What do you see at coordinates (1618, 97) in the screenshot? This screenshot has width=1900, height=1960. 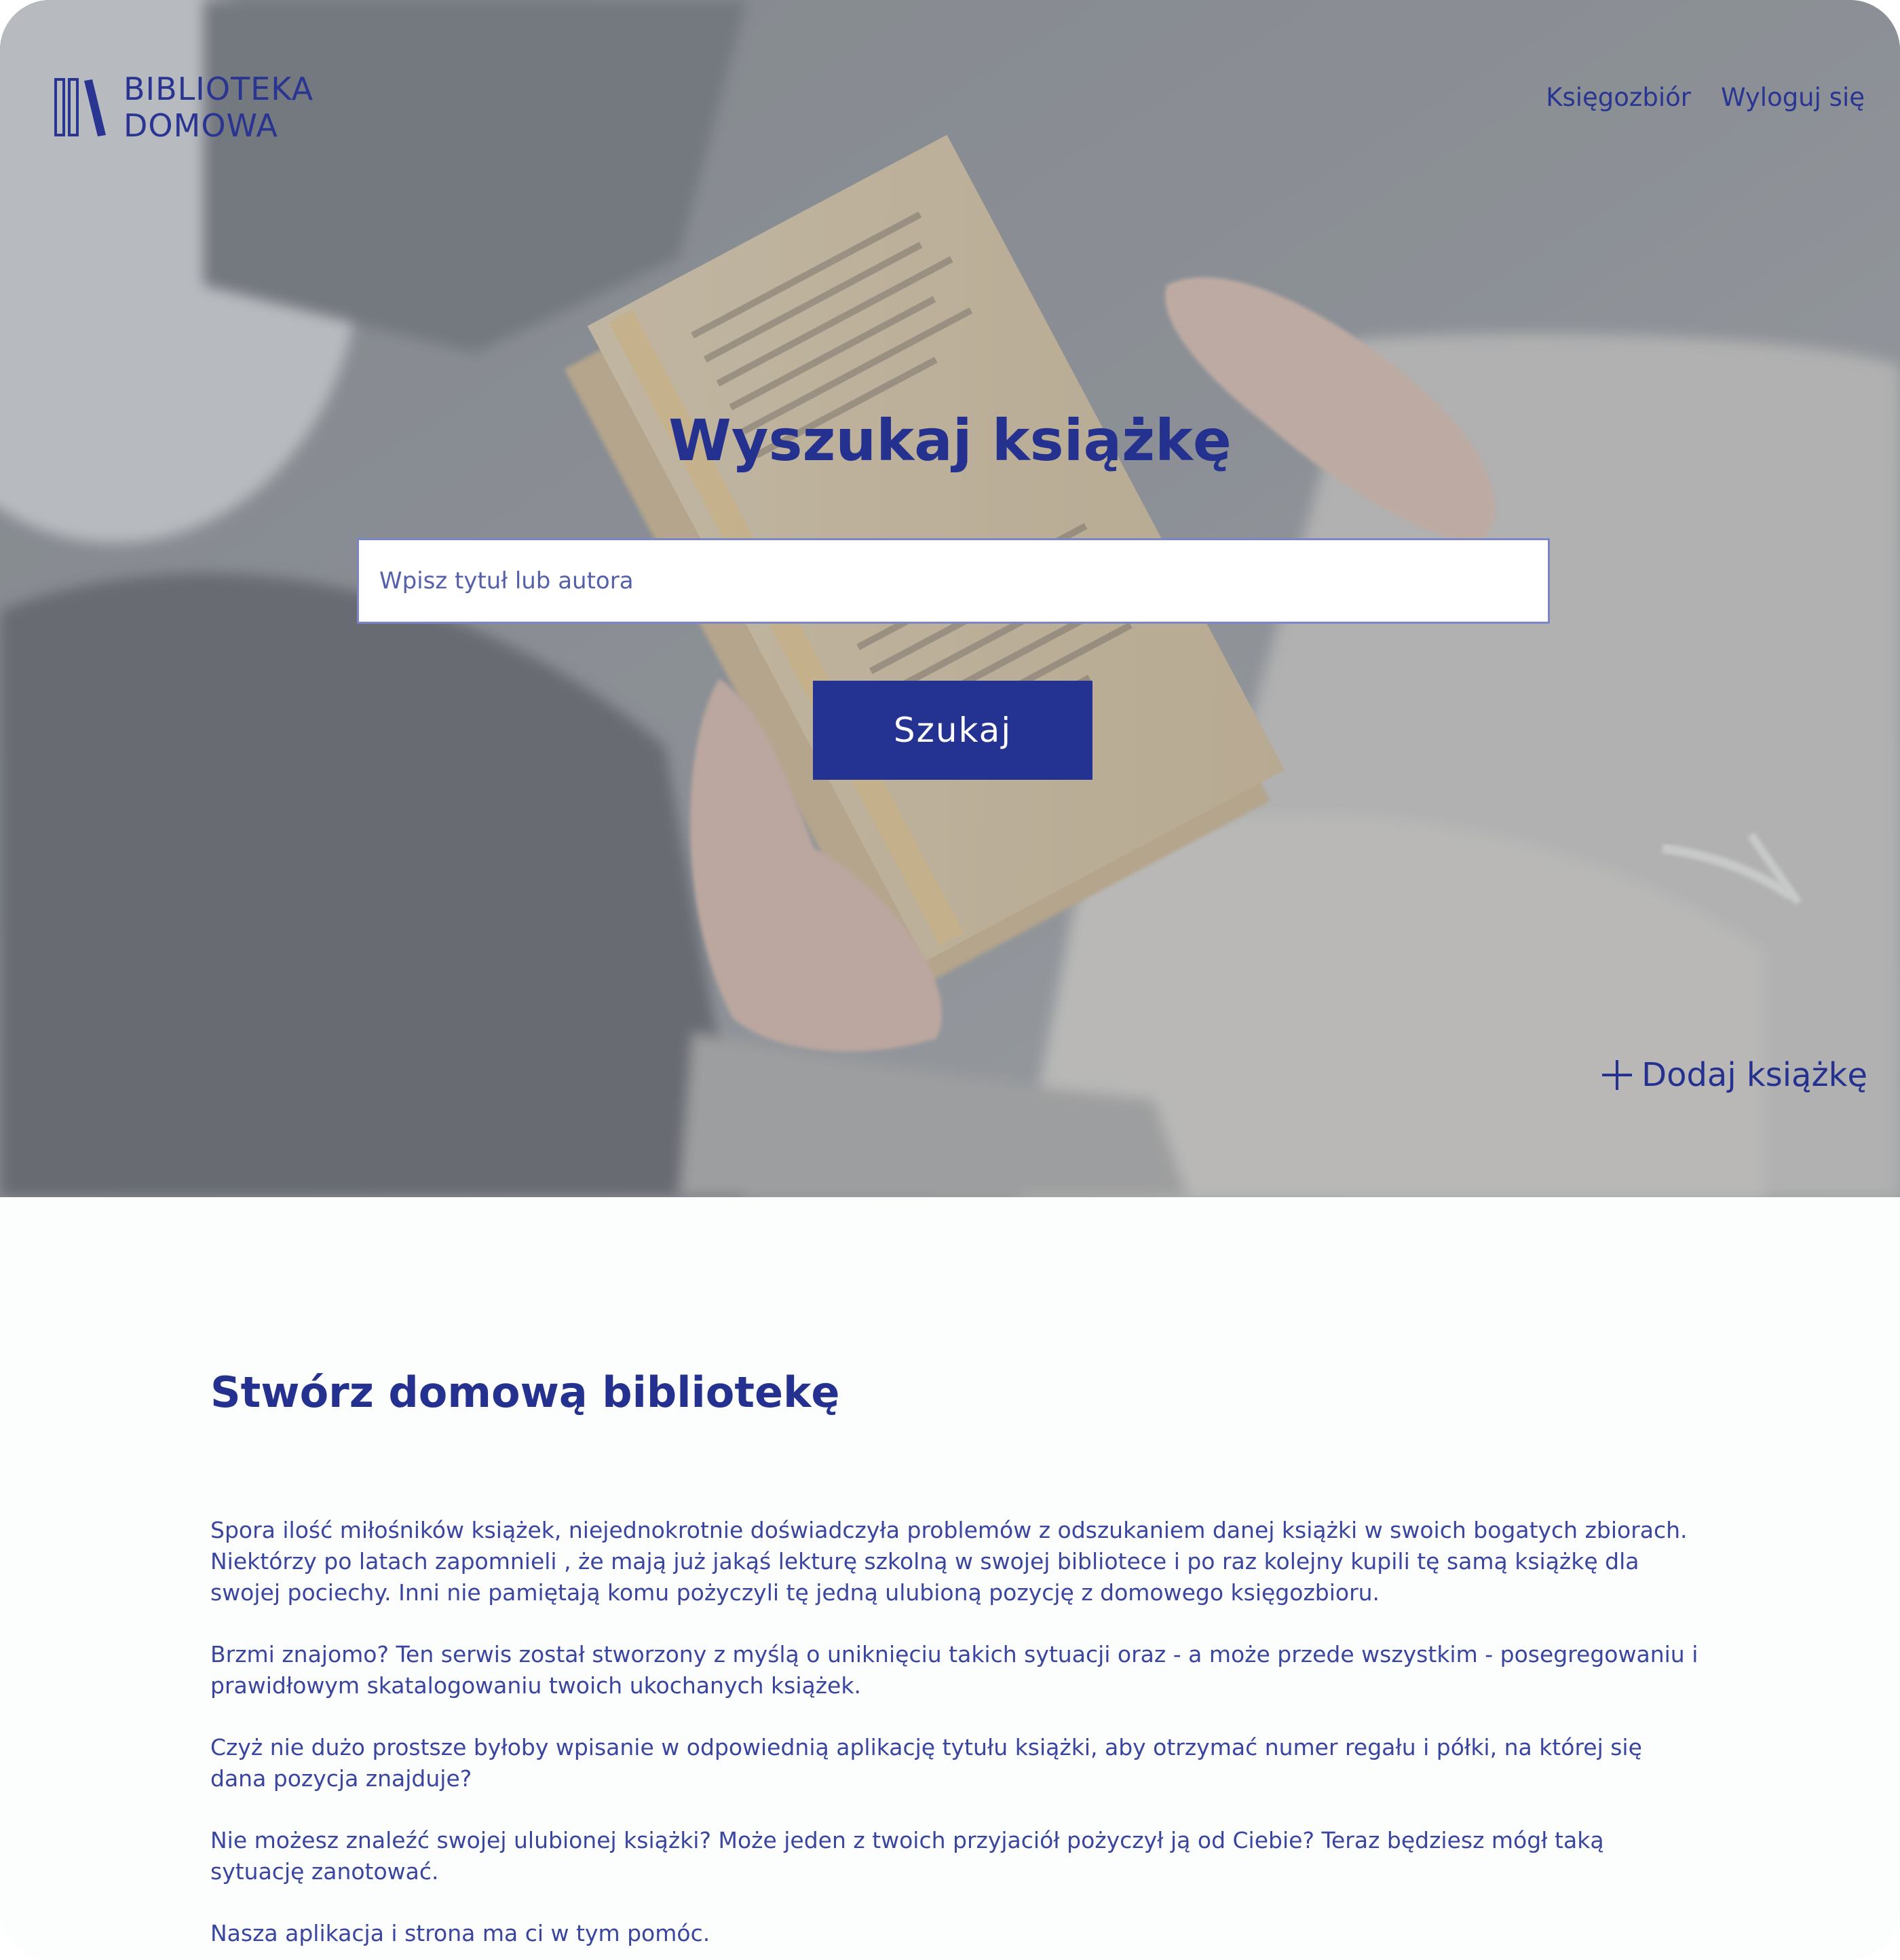 I see `nav-link-ksiegozbior: Księgozbiór` at bounding box center [1618, 97].